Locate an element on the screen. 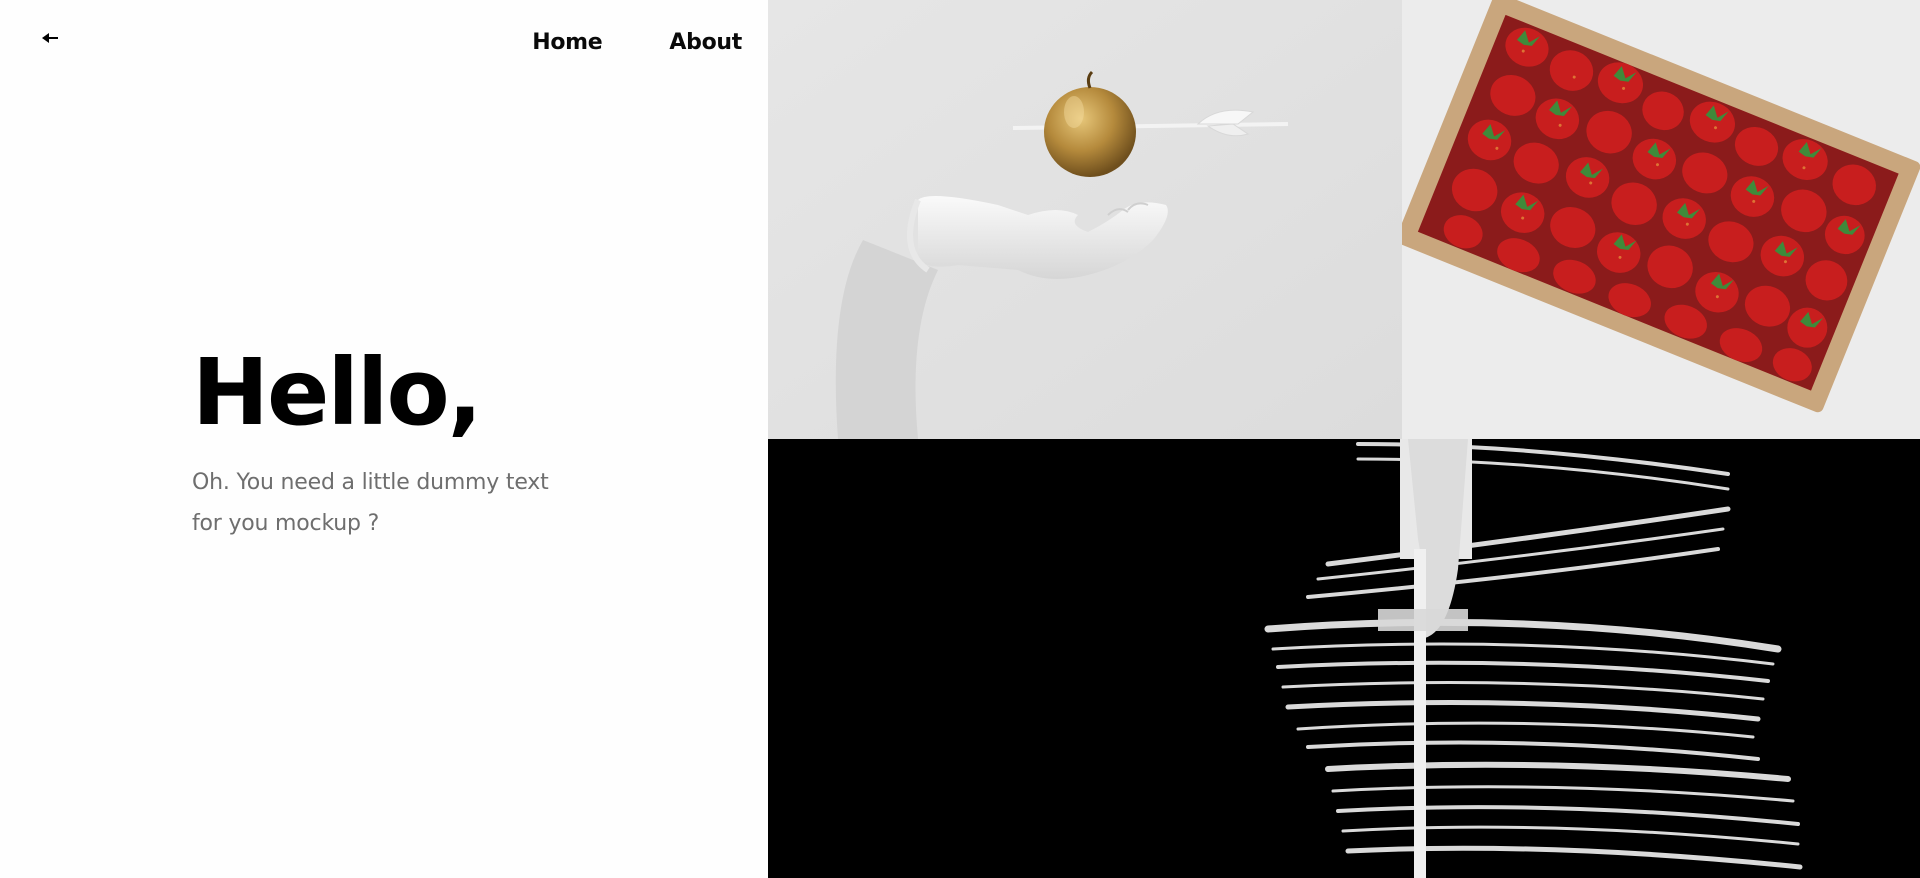 This screenshot has width=1920, height=878. arrow-left-icon is located at coordinates (50, 38).